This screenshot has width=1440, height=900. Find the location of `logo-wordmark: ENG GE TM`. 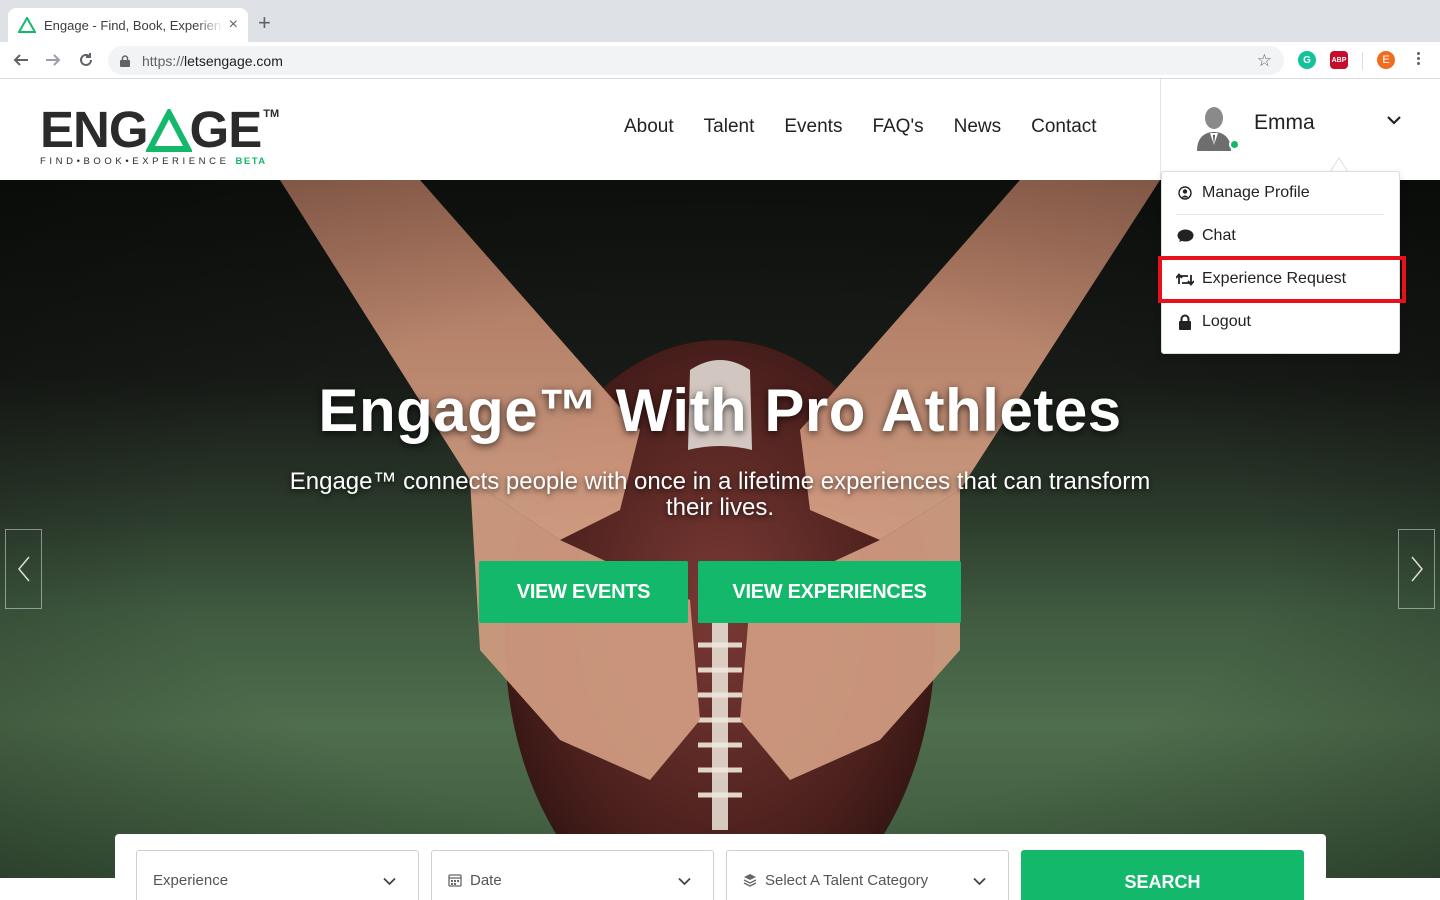

logo-wordmark: ENG GE TM is located at coordinates (160, 129).